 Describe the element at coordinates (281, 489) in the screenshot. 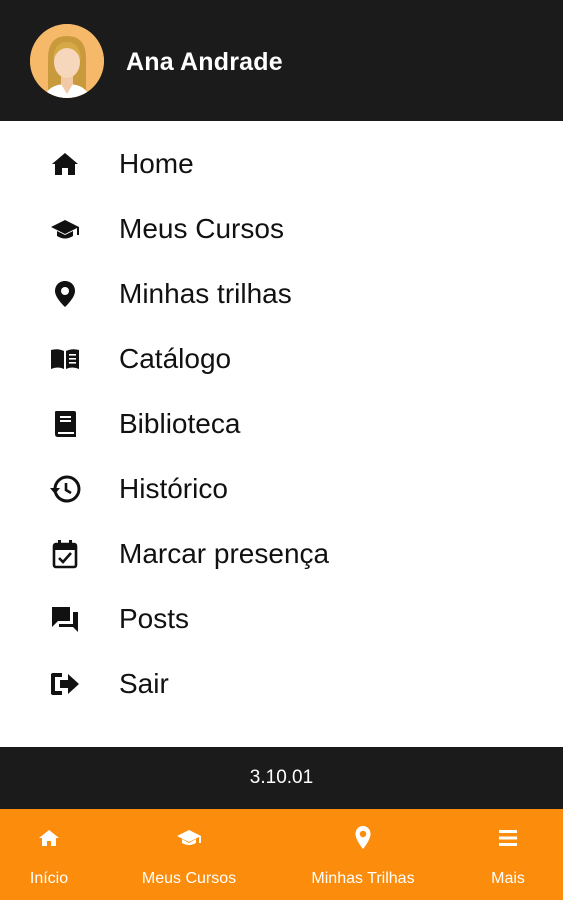

I see `menu-item-historico: Histórico` at that location.